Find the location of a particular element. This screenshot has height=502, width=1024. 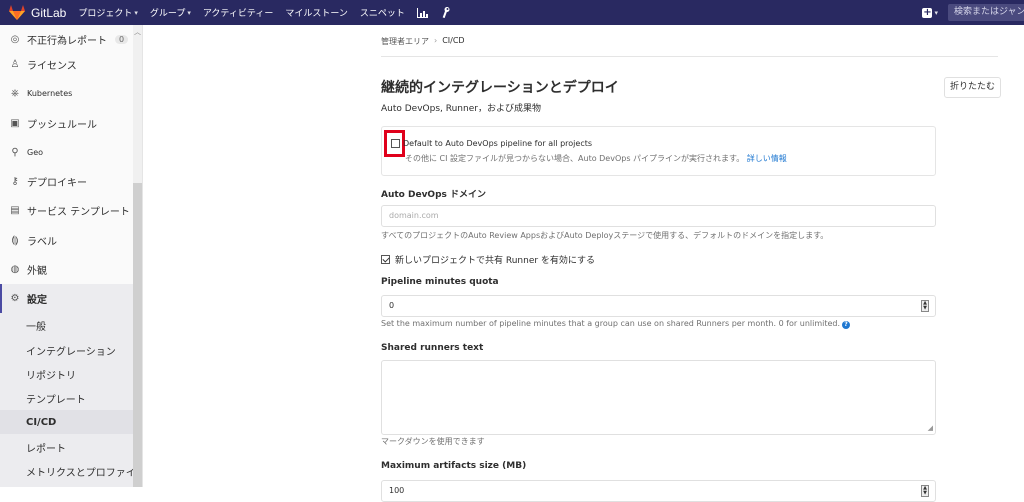

collapse-button: 折りたたむ is located at coordinates (972, 87).